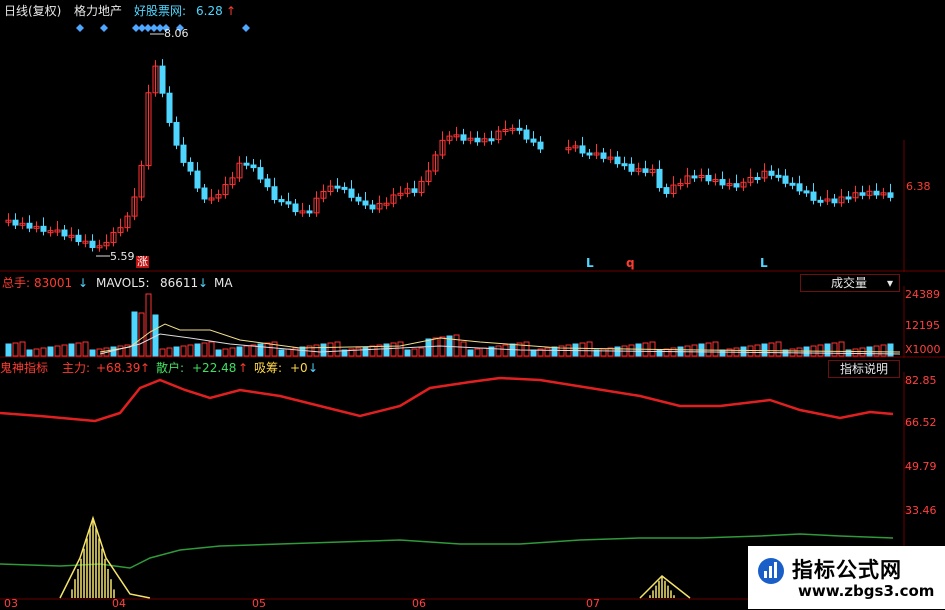 The height and width of the screenshot is (610, 945). I want to click on date-label-06: 06, so click(419, 603).